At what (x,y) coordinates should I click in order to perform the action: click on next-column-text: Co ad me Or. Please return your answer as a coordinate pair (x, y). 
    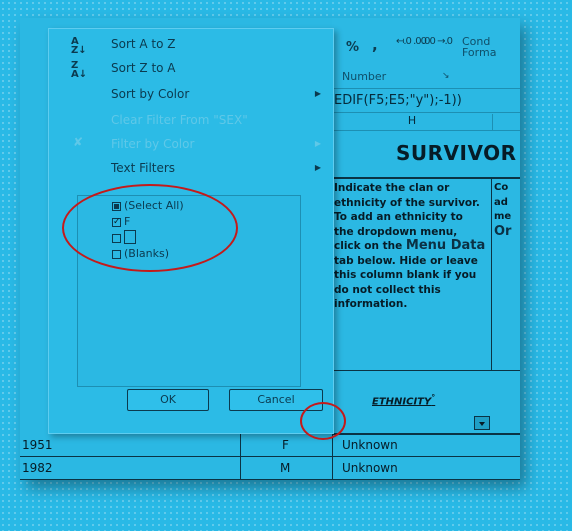
    Looking at the image, I should click on (507, 210).